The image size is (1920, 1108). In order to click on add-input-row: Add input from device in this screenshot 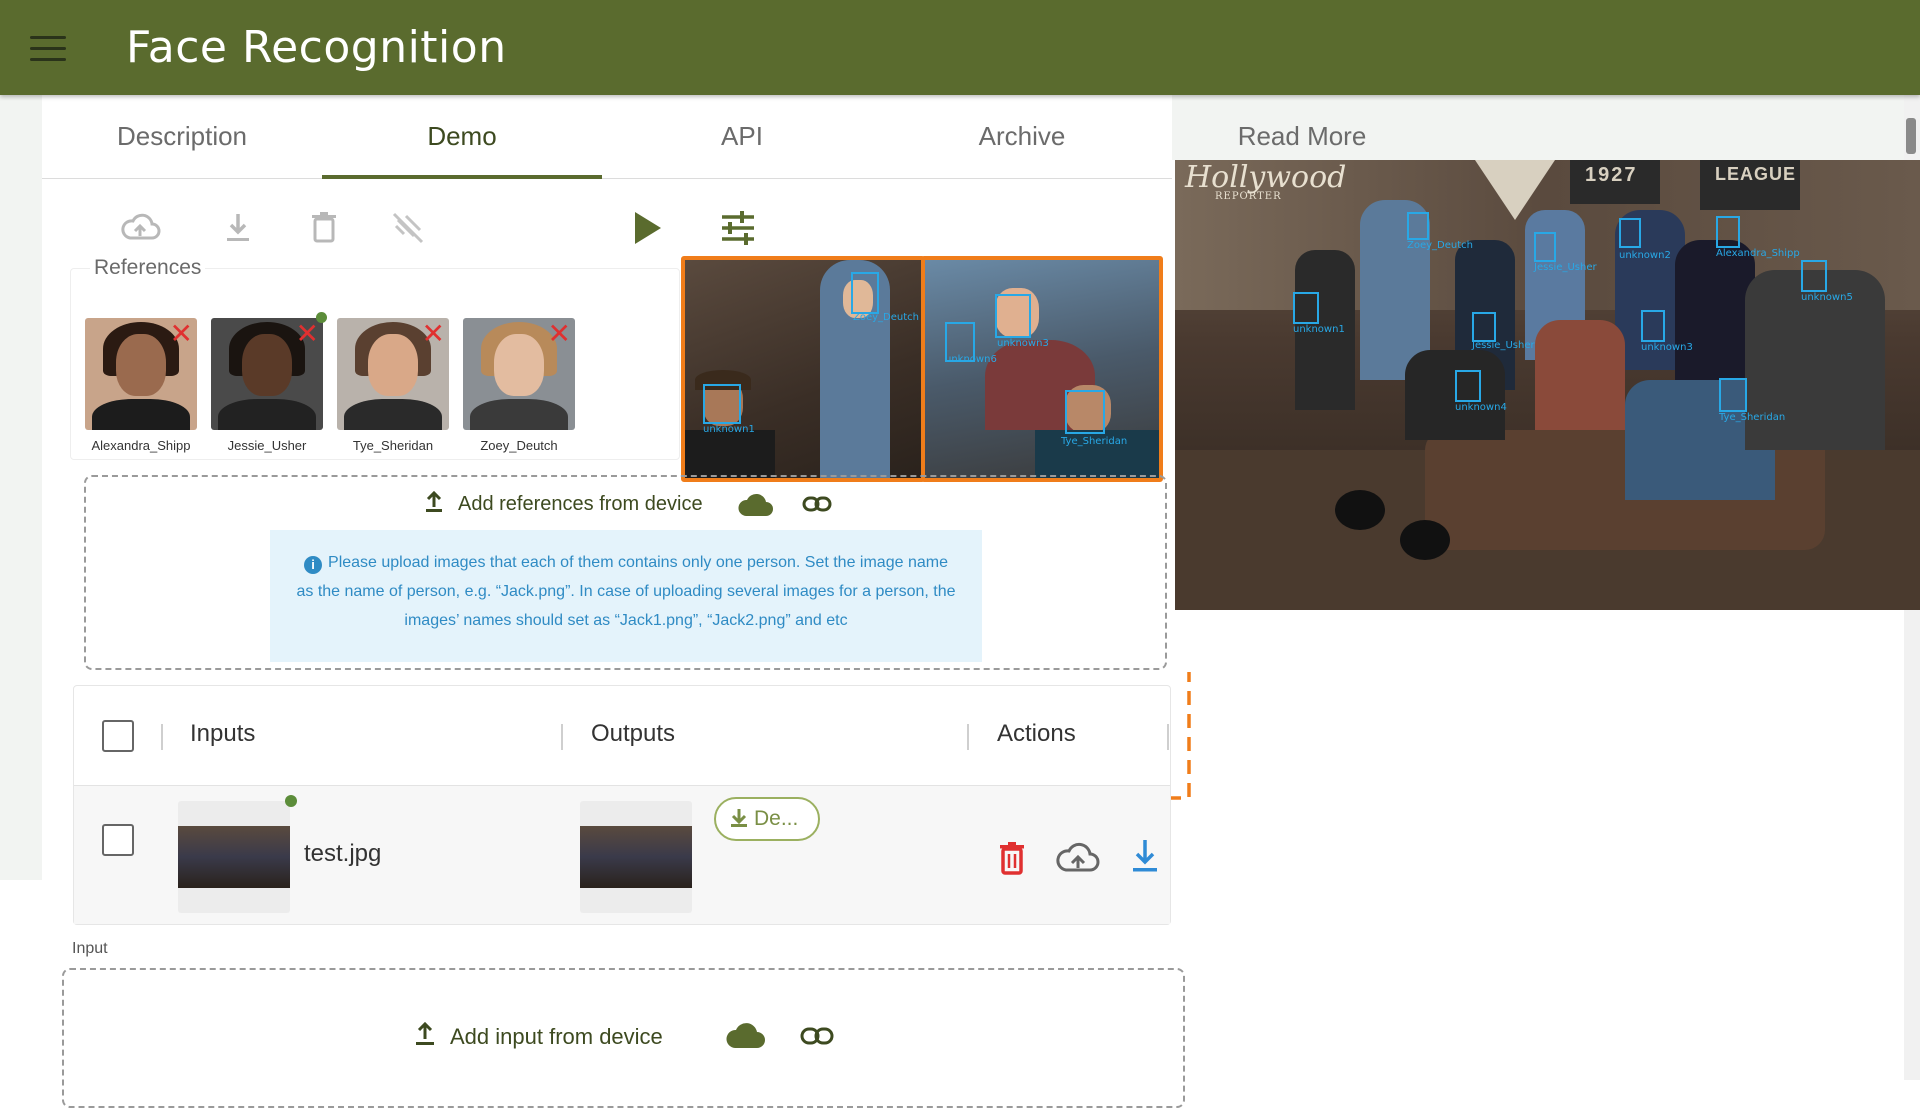, I will do `click(538, 1036)`.